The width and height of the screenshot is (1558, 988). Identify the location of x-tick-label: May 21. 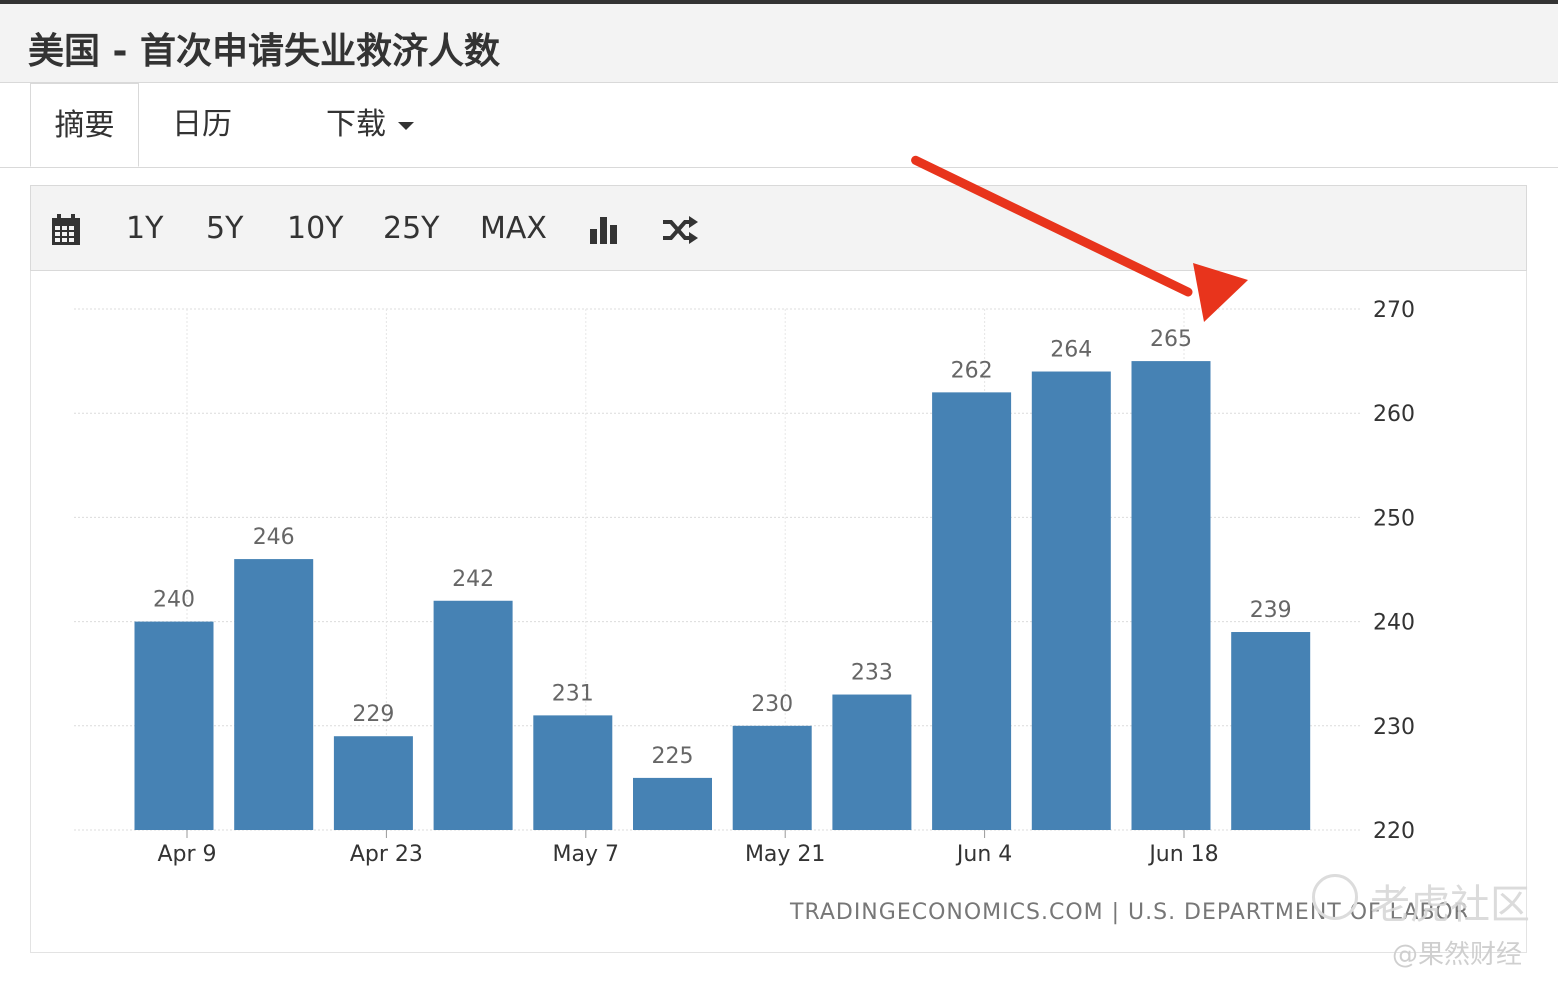
(785, 854).